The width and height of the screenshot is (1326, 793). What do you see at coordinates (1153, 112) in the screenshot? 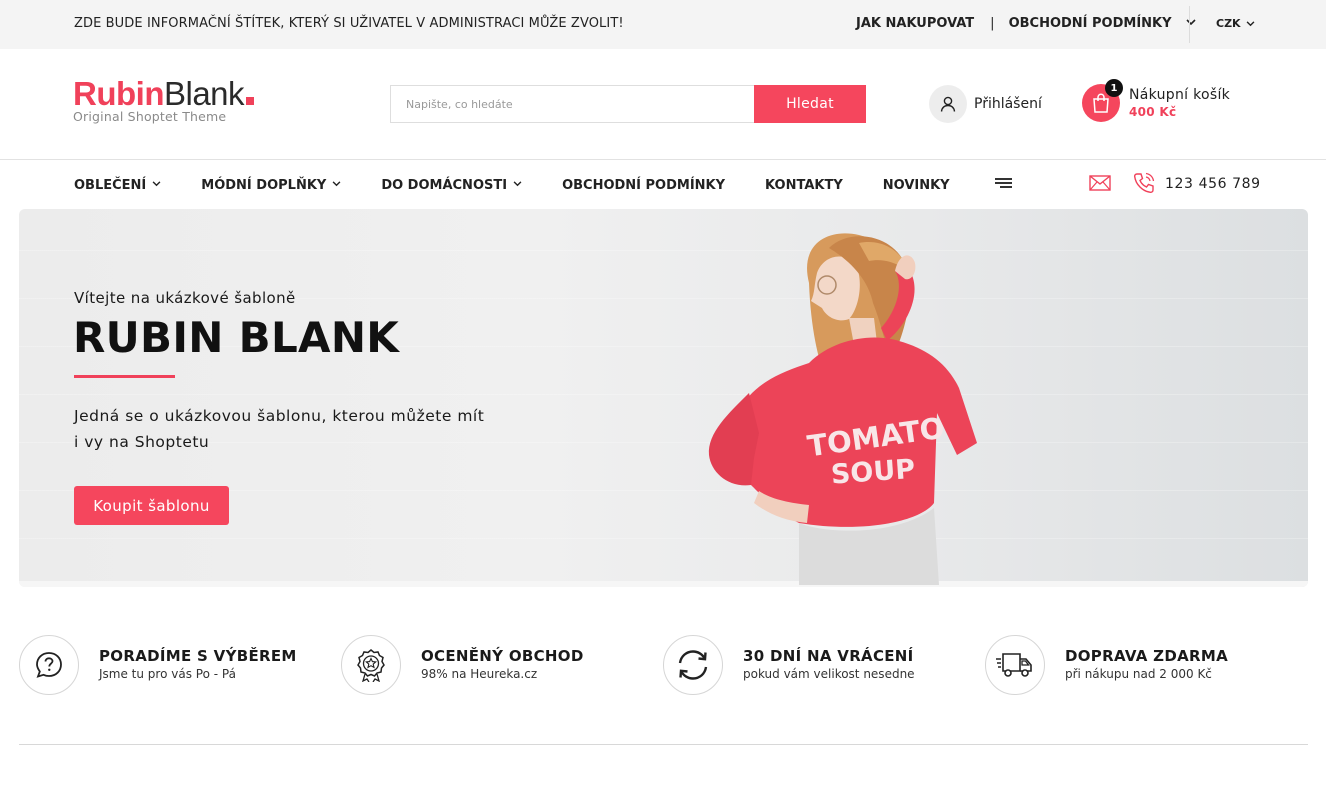
I see `cart-price: 400 Kč` at bounding box center [1153, 112].